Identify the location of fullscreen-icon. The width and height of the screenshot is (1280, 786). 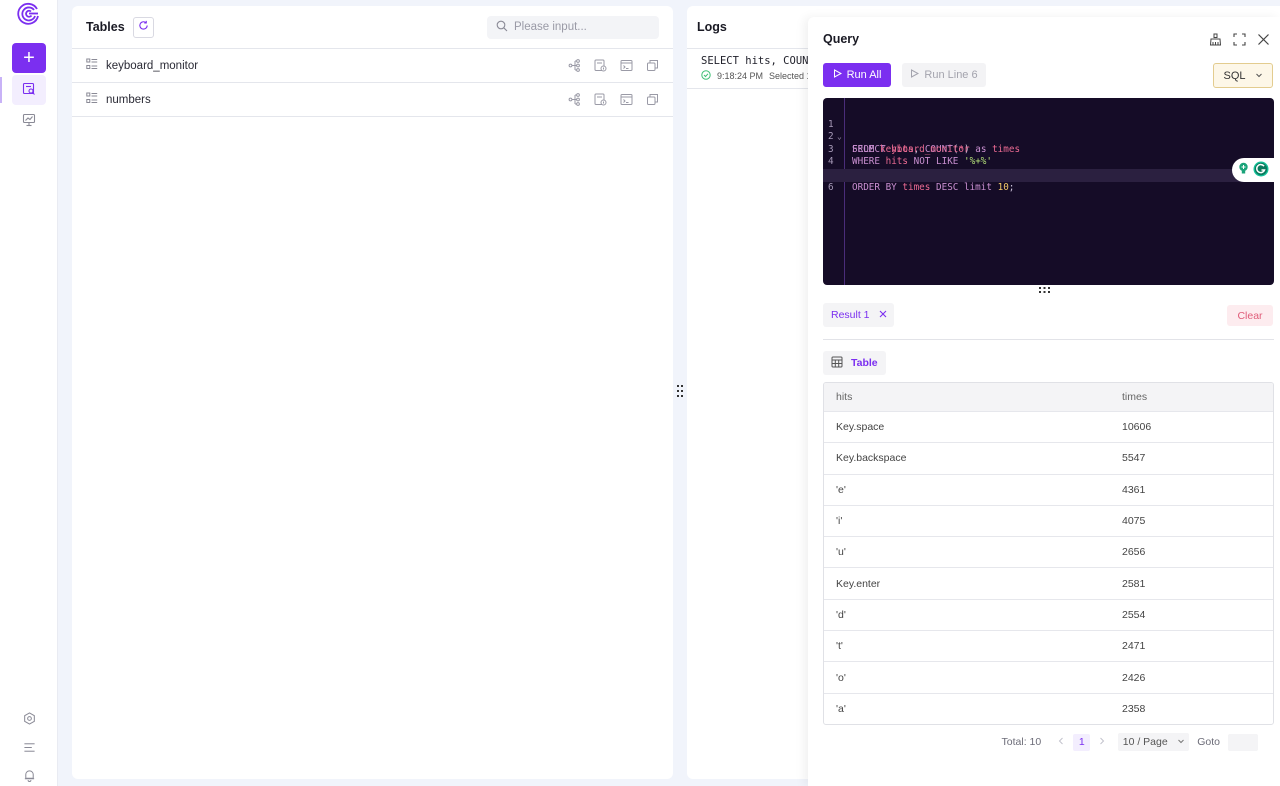
(1239, 39).